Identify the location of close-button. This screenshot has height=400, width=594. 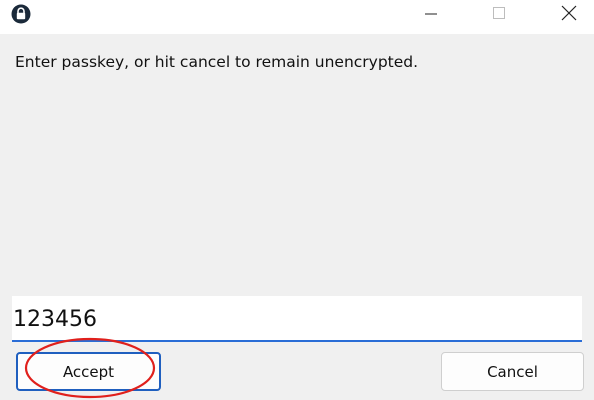
(569, 15).